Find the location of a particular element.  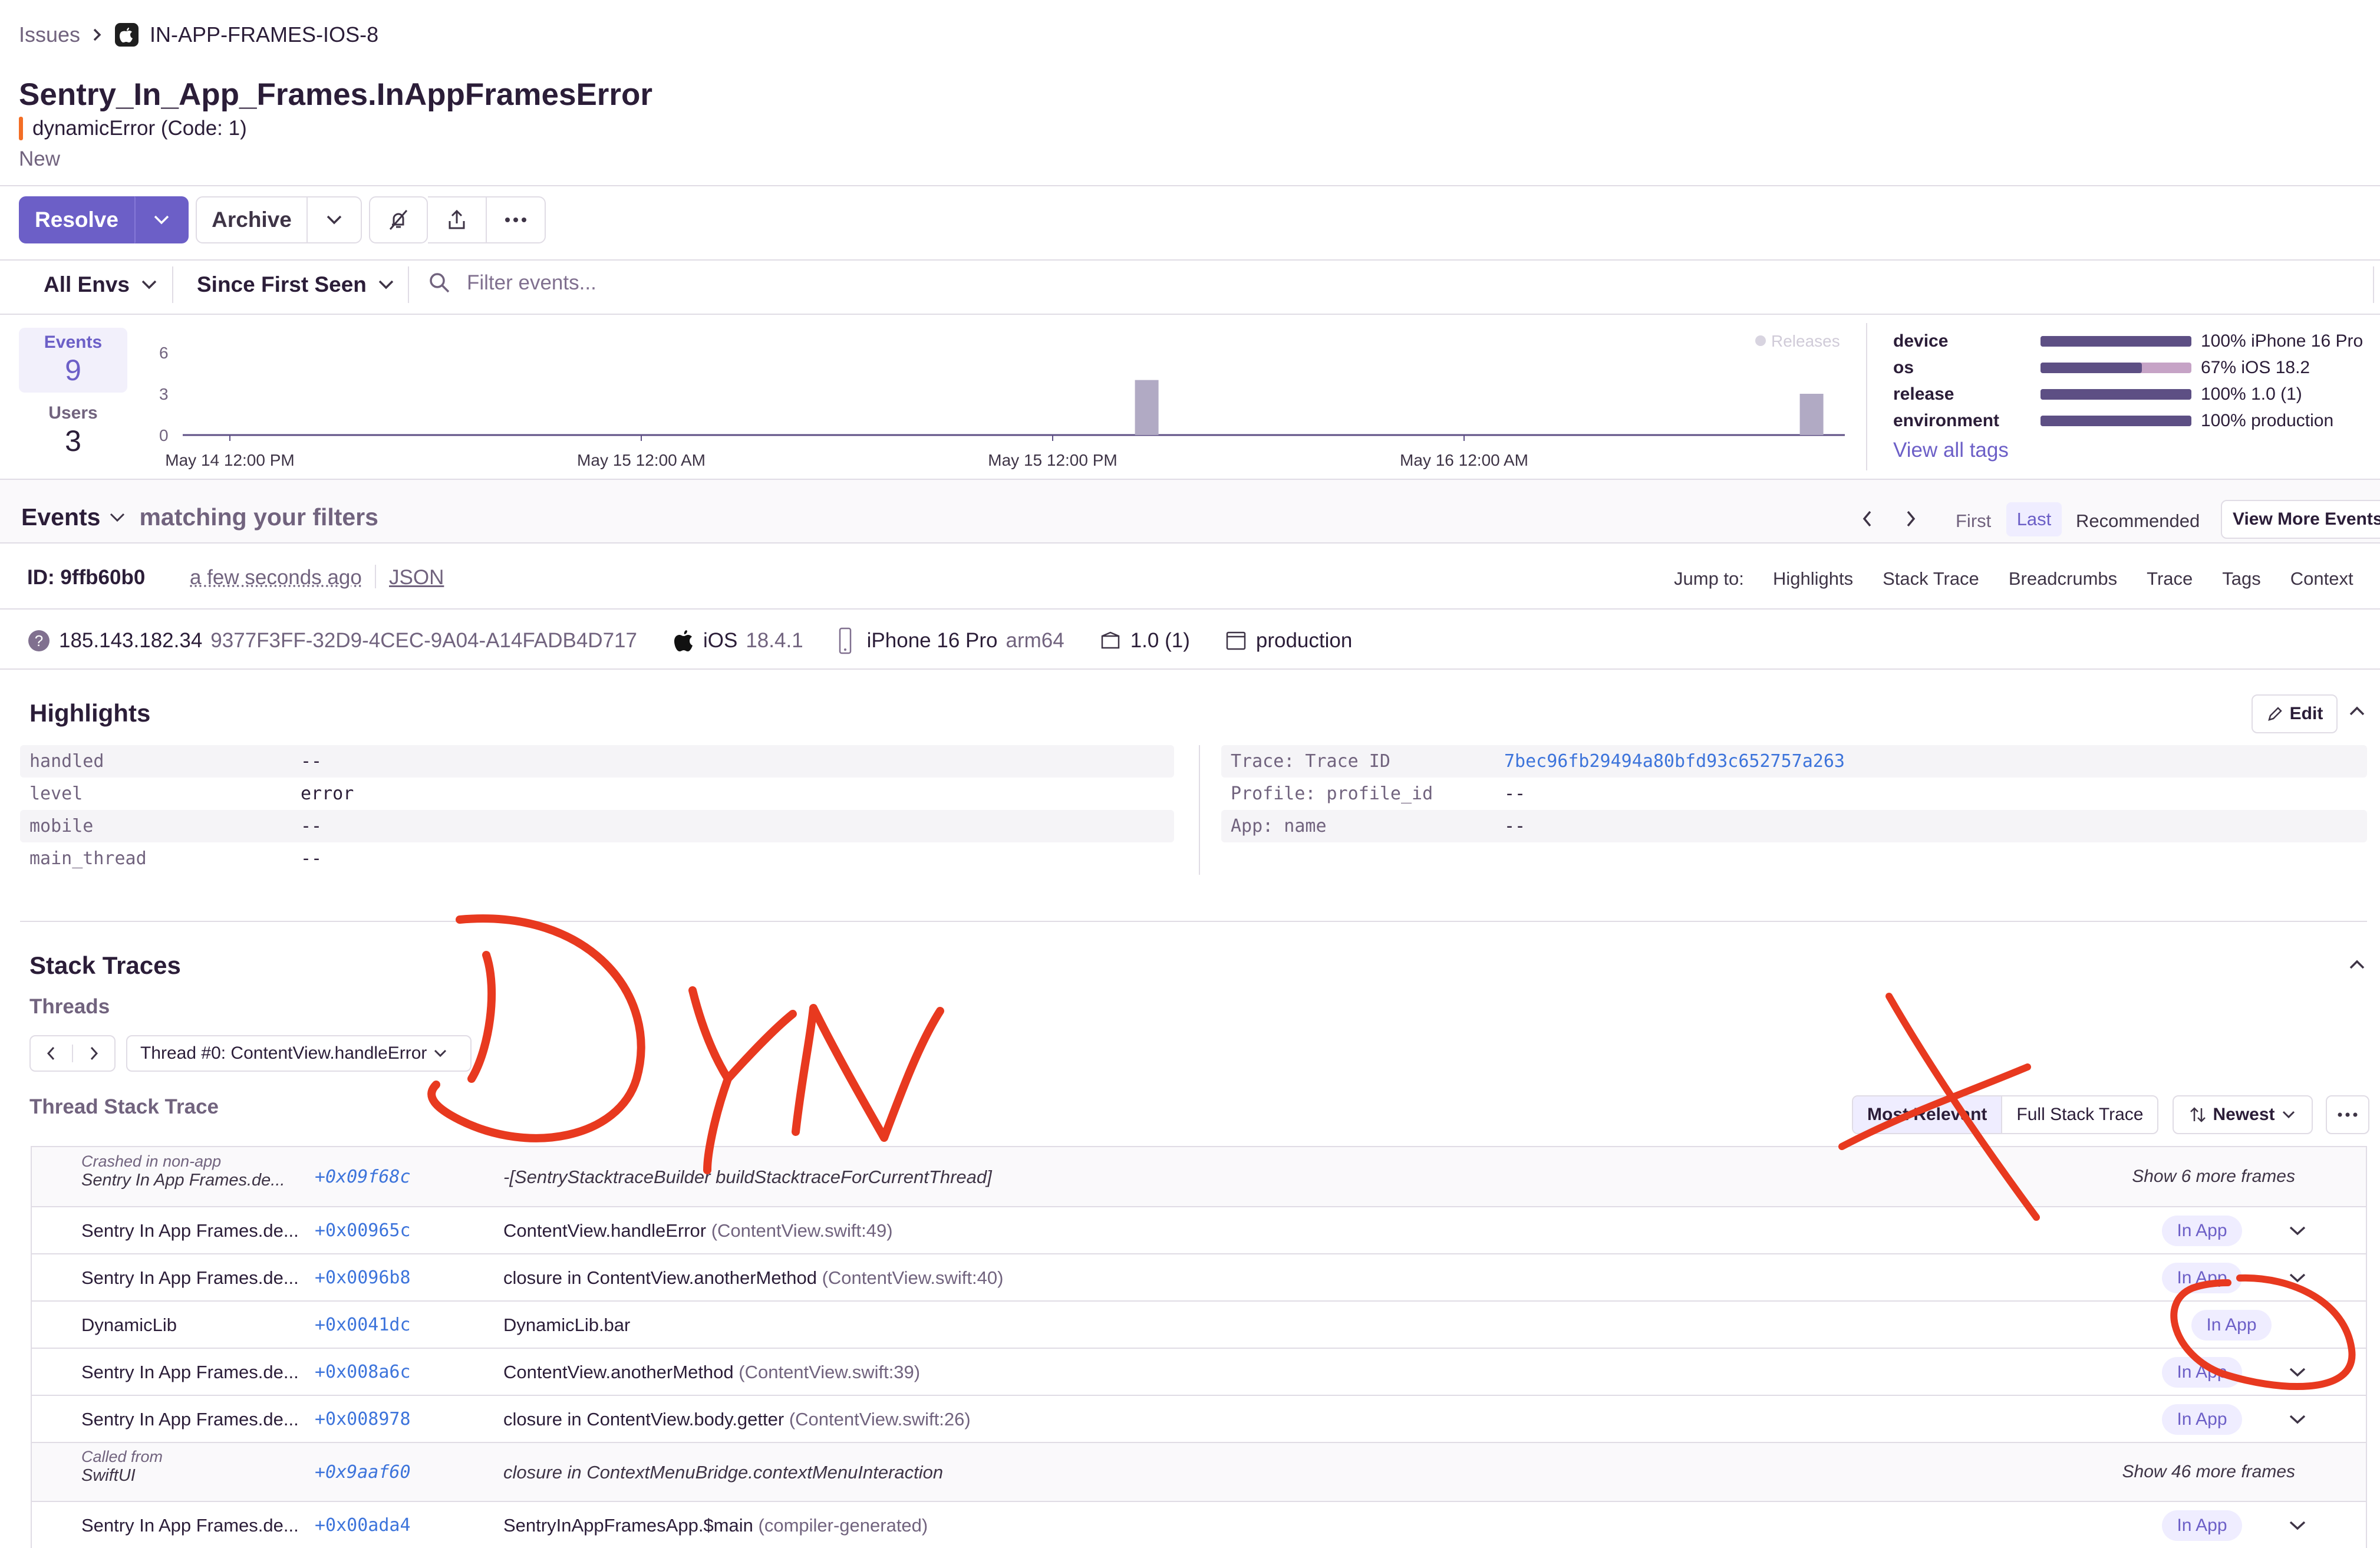

question-icon: ? is located at coordinates (39, 641).